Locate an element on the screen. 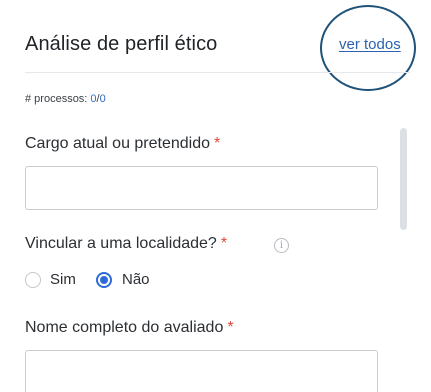 The image size is (431, 392). name-field-label: Nome completo do avaliado * is located at coordinates (129, 328).